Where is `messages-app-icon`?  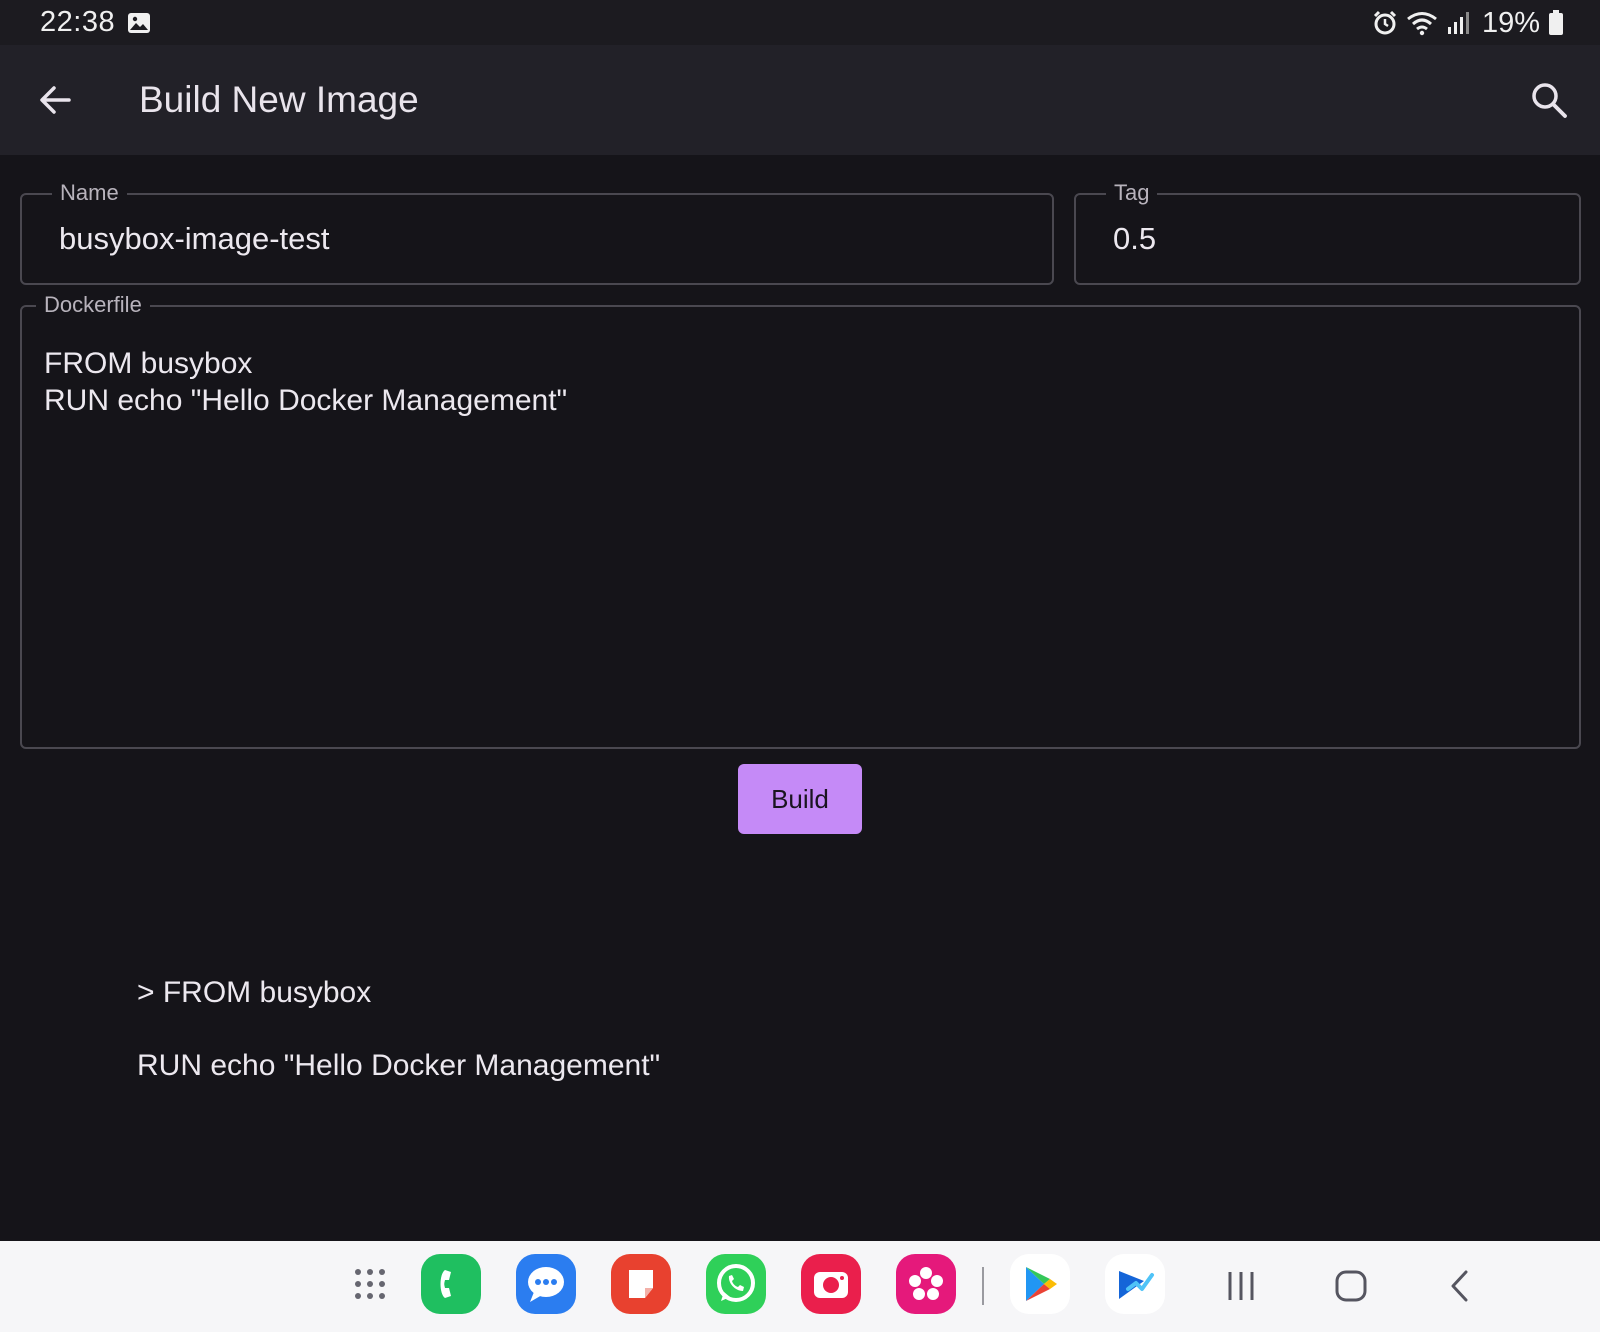 messages-app-icon is located at coordinates (546, 1284).